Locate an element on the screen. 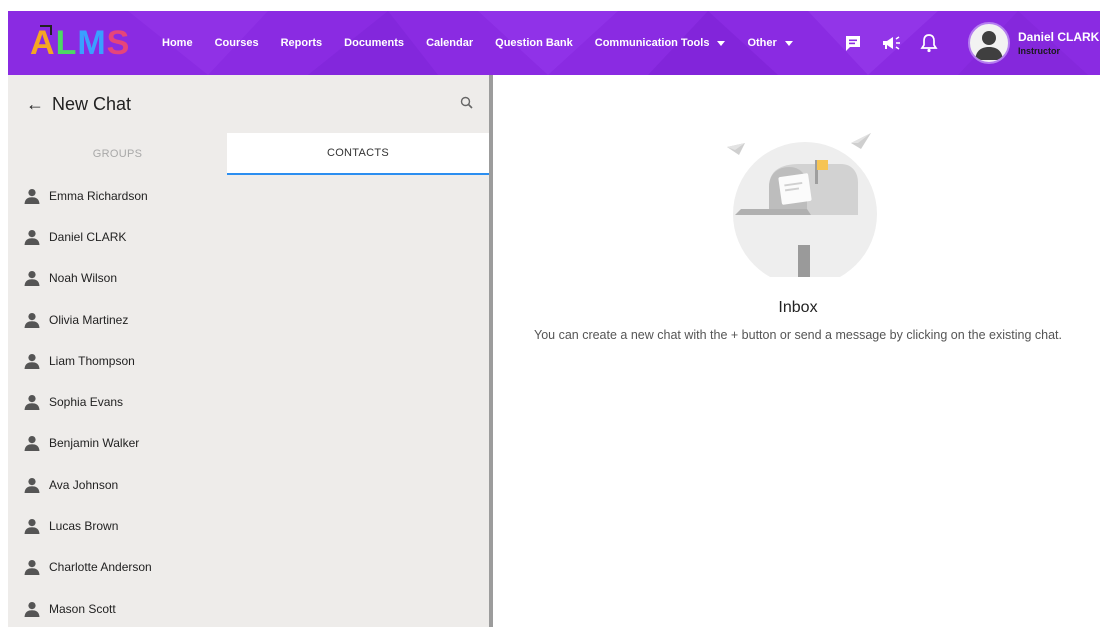  contact-name: Mason Scott is located at coordinates (82, 608).